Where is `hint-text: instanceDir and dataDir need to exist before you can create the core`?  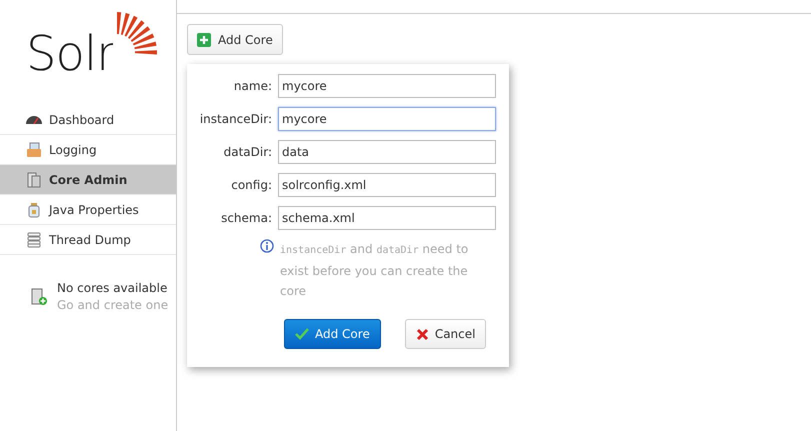
hint-text: instanceDir and dataDir need to exist before you can create the core is located at coordinates (375, 270).